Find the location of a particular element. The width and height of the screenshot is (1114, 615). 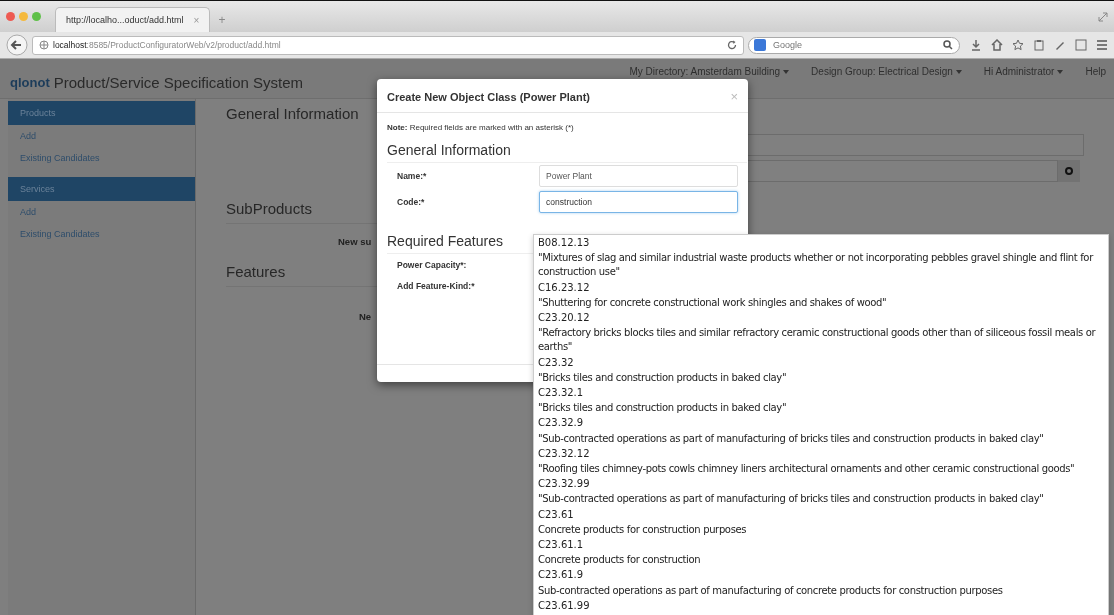

back-button is located at coordinates (17, 45).